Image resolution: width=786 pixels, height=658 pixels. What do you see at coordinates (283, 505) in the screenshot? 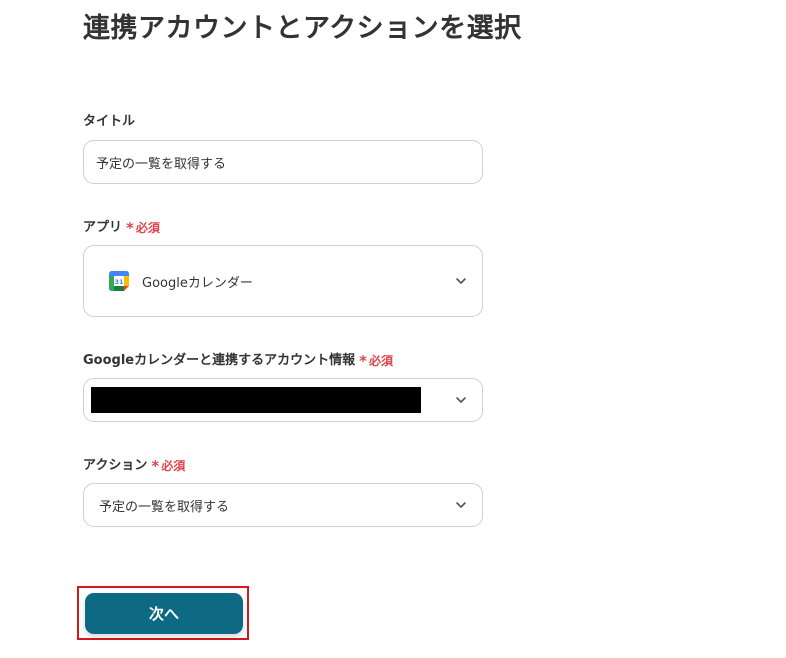
I see `action-select: 予定の一覧を取得する` at bounding box center [283, 505].